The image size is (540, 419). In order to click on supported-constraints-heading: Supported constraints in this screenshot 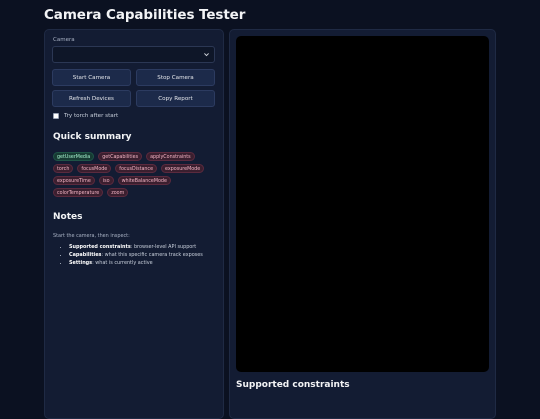, I will do `click(293, 385)`.